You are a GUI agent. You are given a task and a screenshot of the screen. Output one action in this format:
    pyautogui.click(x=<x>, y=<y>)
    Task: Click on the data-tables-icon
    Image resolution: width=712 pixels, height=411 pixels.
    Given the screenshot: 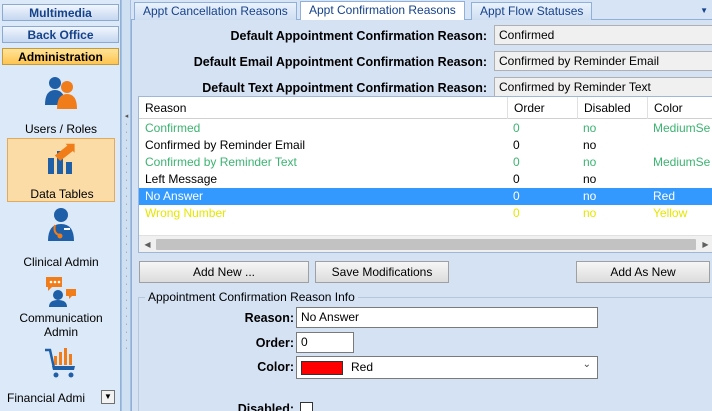 What is the action you would take?
    pyautogui.click(x=61, y=160)
    